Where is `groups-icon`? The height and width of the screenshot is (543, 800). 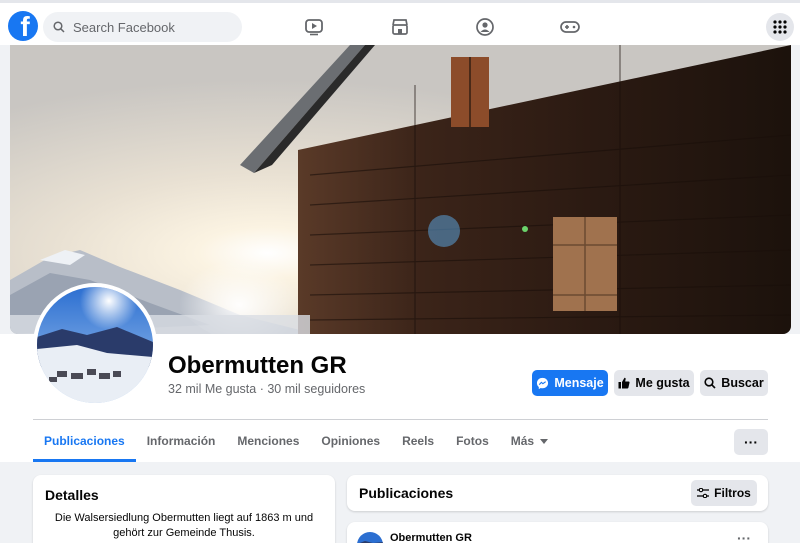 groups-icon is located at coordinates (485, 27).